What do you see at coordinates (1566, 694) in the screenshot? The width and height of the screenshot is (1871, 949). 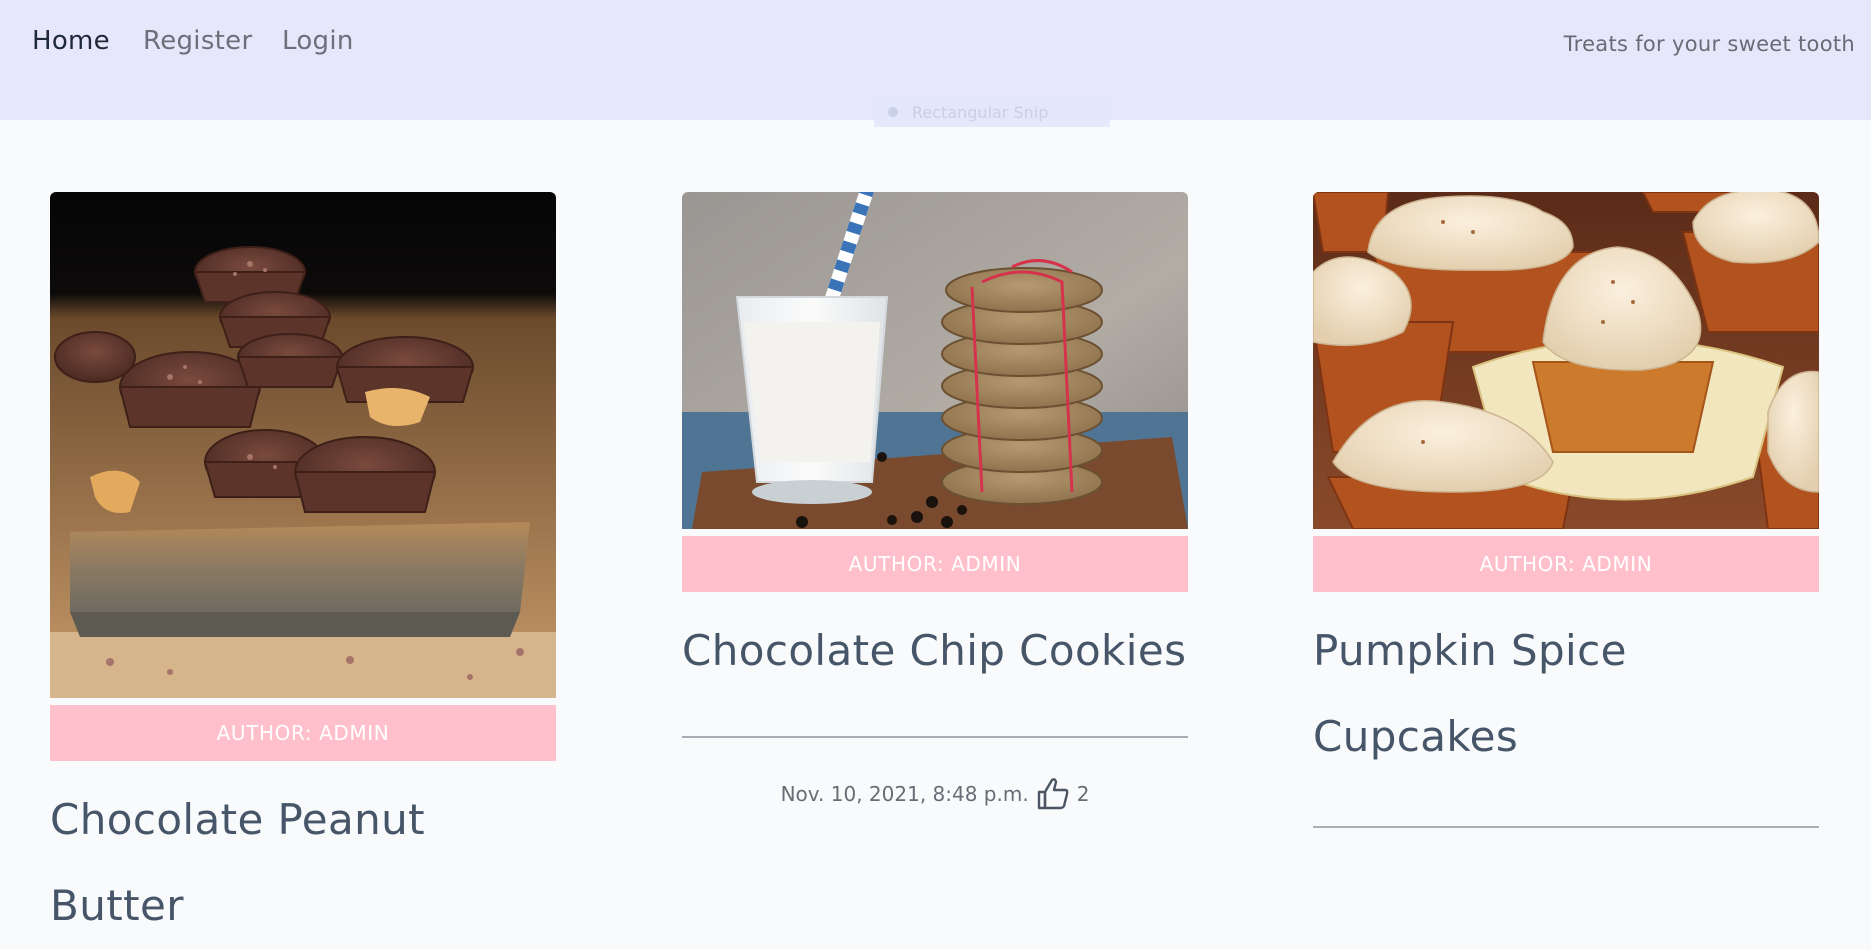 I see `post-title: Pumpkin Spice Cupcakes` at bounding box center [1566, 694].